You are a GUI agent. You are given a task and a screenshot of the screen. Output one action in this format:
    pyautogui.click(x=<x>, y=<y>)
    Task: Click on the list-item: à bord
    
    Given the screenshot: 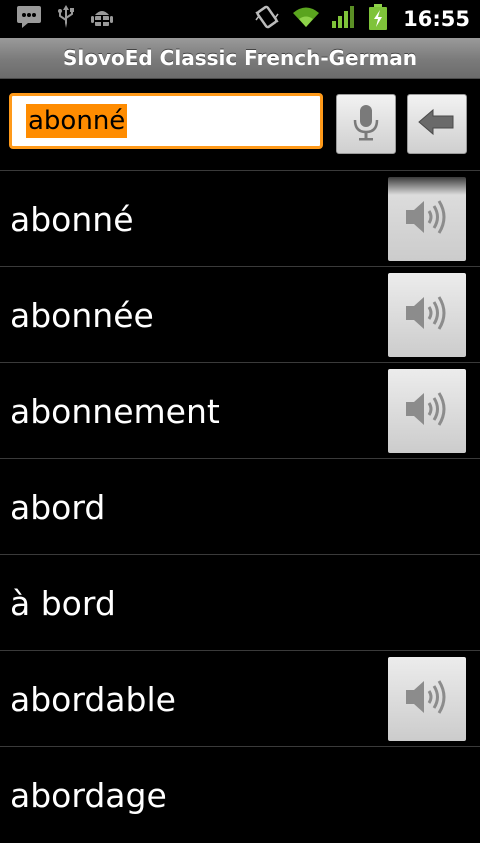 What is the action you would take?
    pyautogui.click(x=240, y=602)
    